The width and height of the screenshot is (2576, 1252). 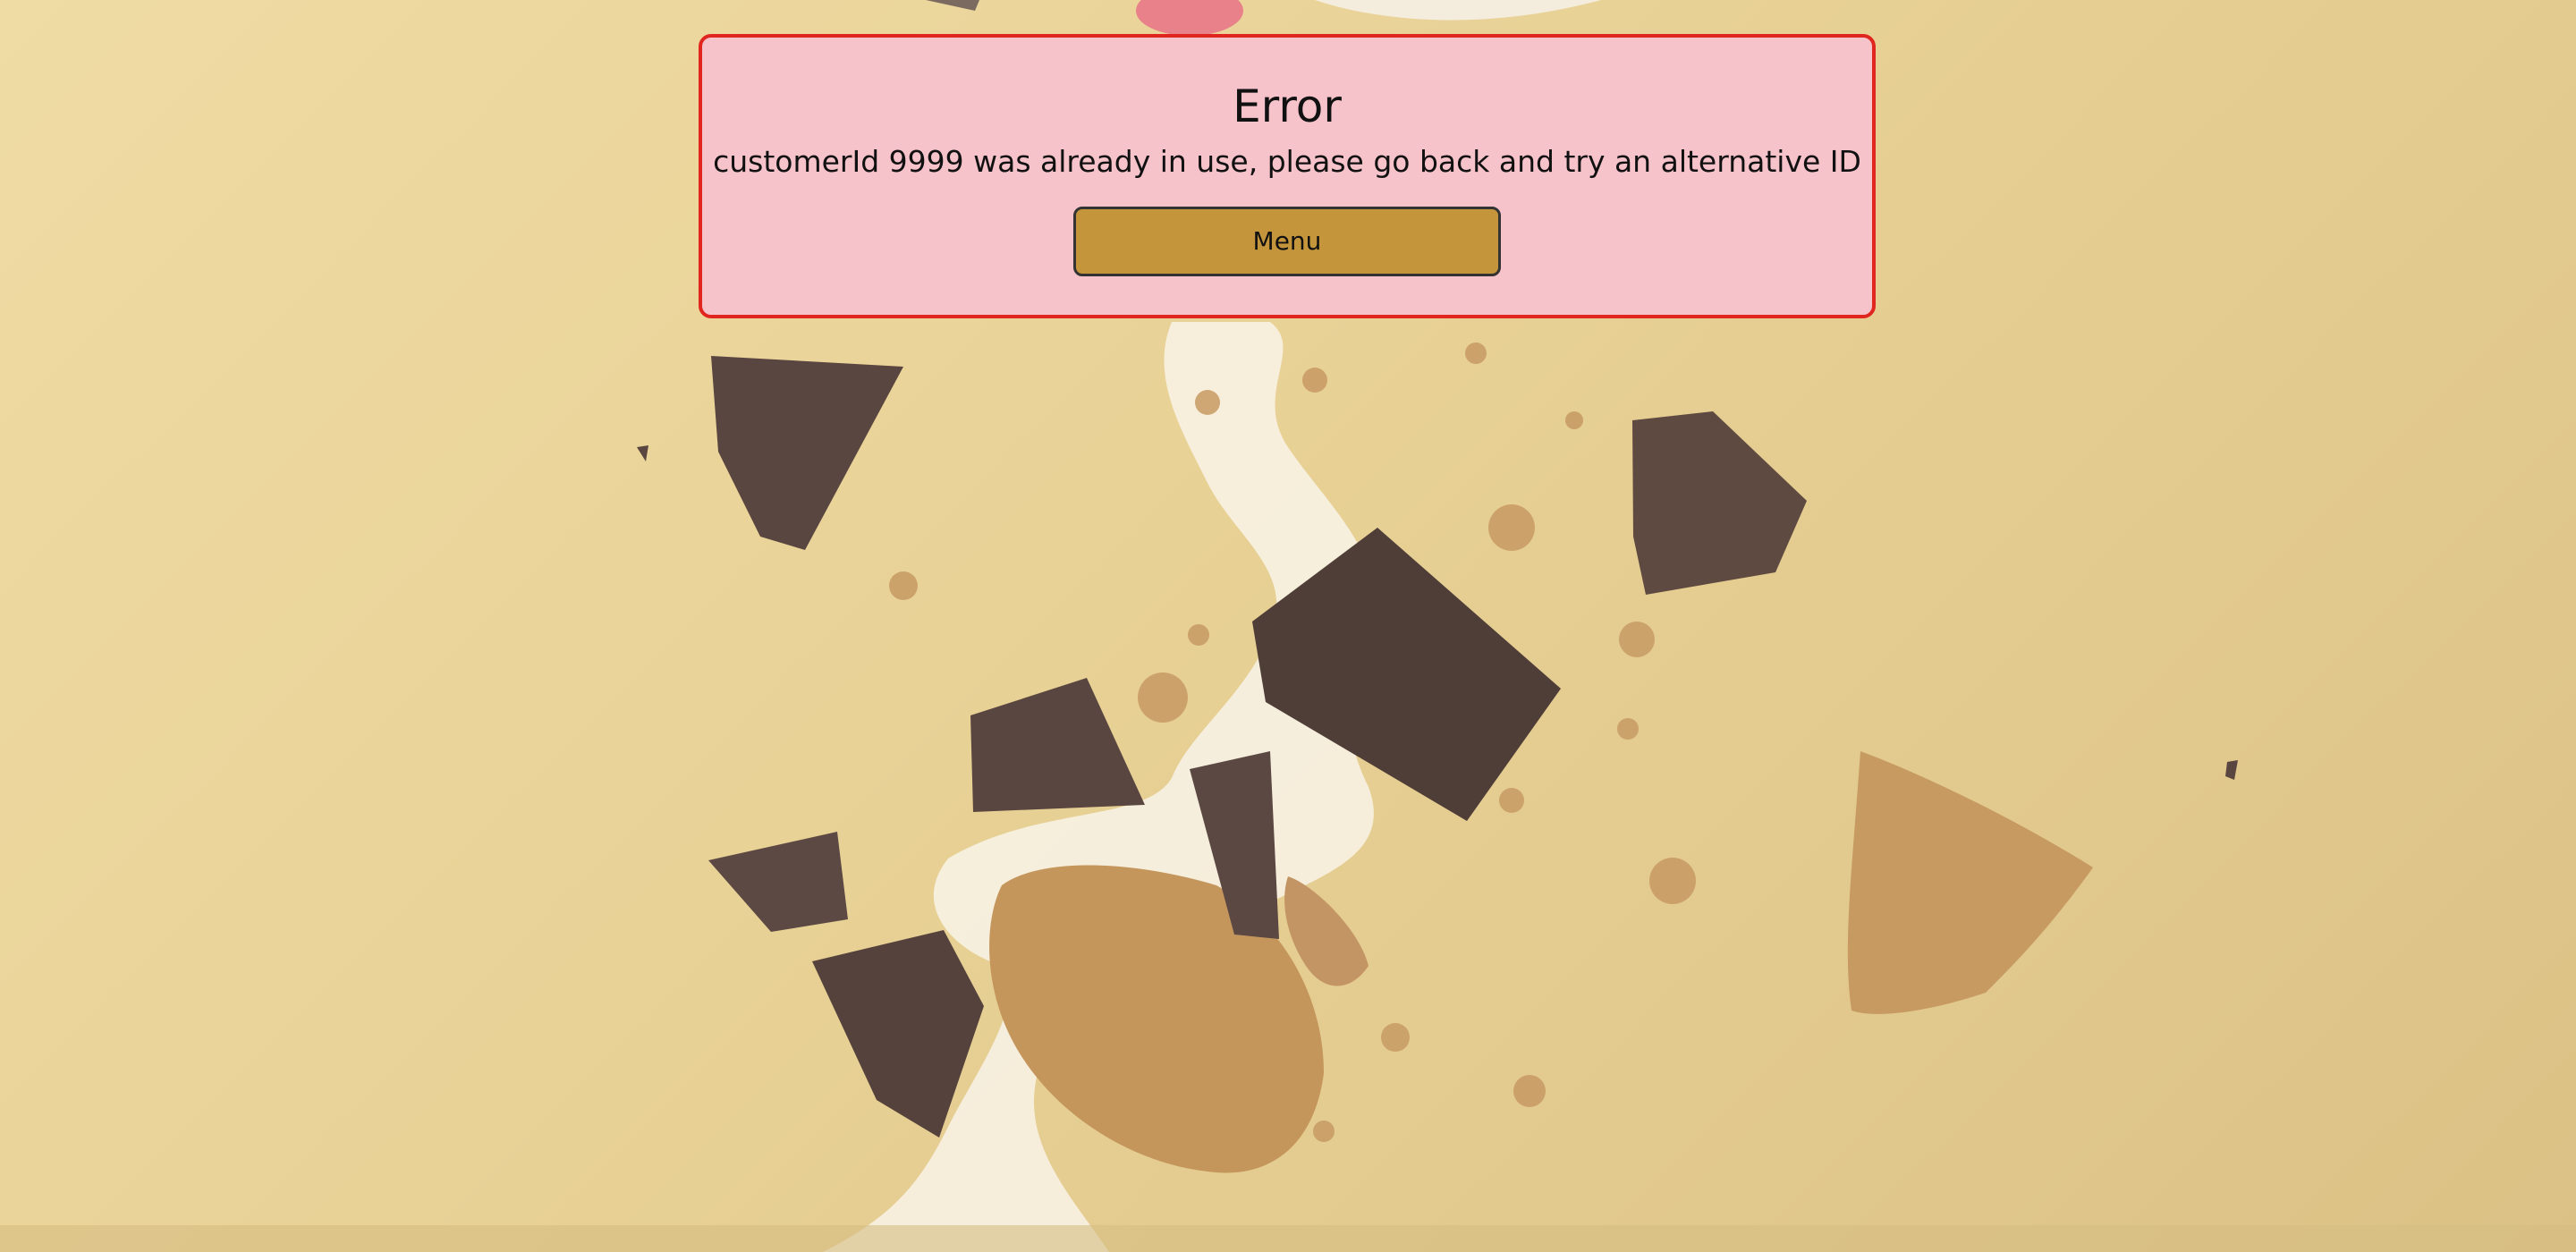 I want to click on menu-button: Menu, so click(x=1287, y=241).